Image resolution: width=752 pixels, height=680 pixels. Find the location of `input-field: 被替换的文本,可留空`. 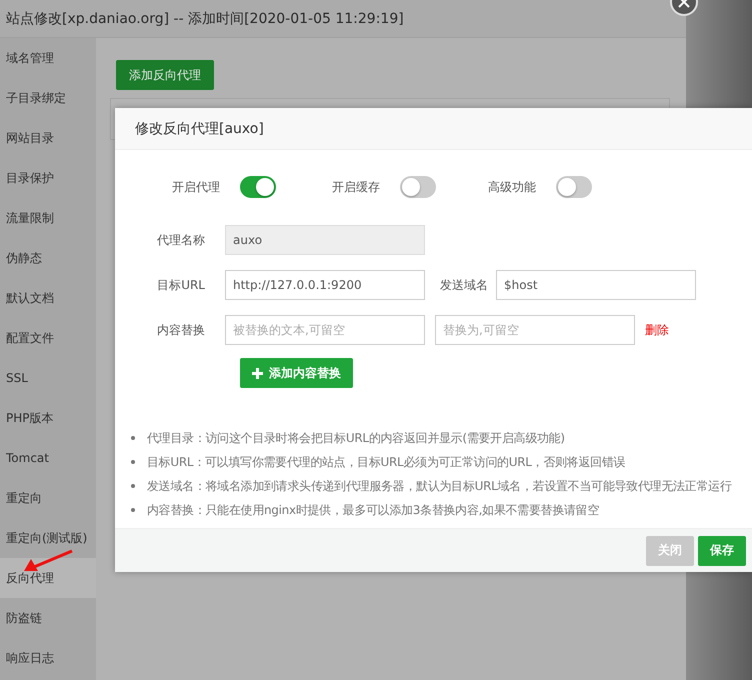

input-field: 被替换的文本,可留空 is located at coordinates (325, 330).